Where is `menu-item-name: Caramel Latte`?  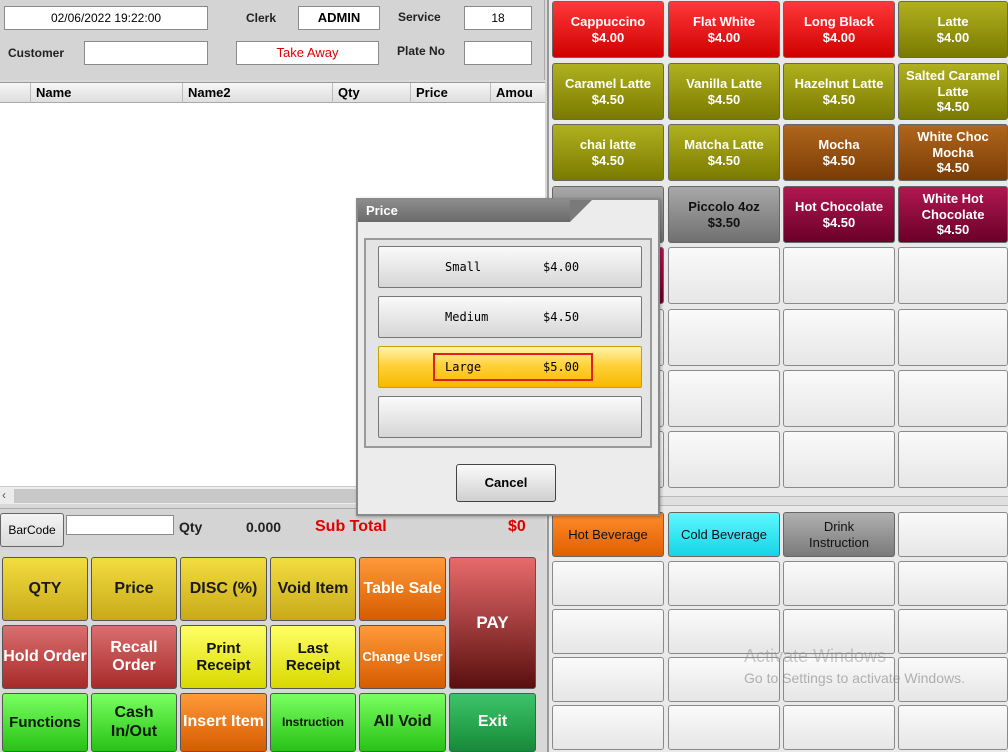 menu-item-name: Caramel Latte is located at coordinates (608, 83).